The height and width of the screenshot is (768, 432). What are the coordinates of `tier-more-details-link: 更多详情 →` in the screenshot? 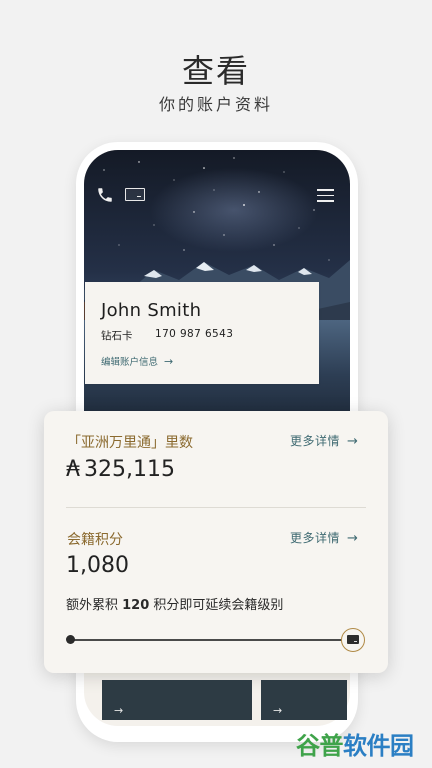 It's located at (324, 537).